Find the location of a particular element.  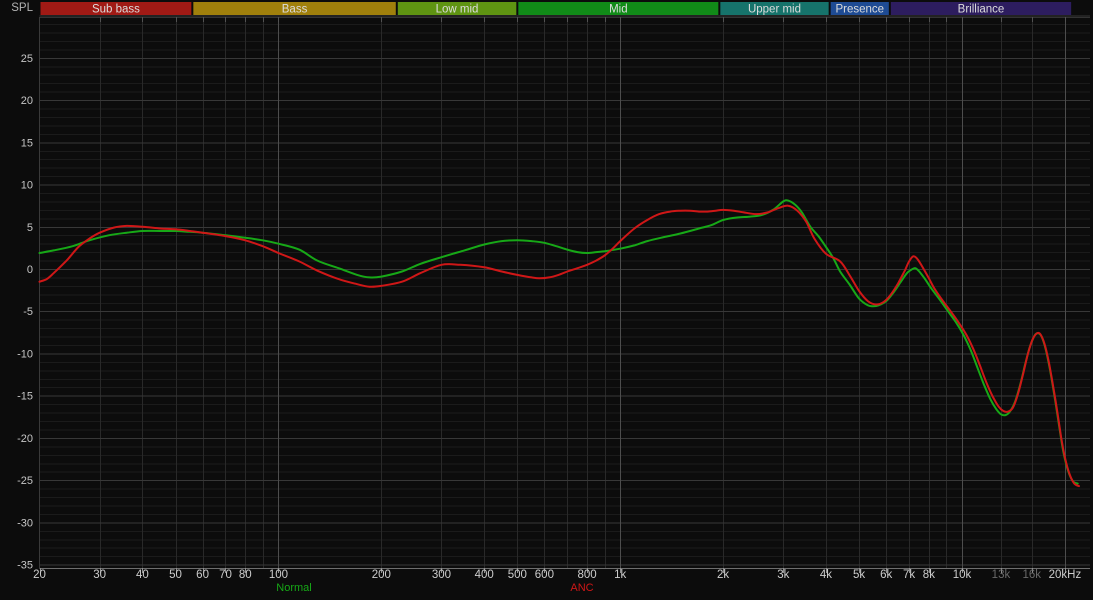

x-tick-label: 40 is located at coordinates (142, 575).